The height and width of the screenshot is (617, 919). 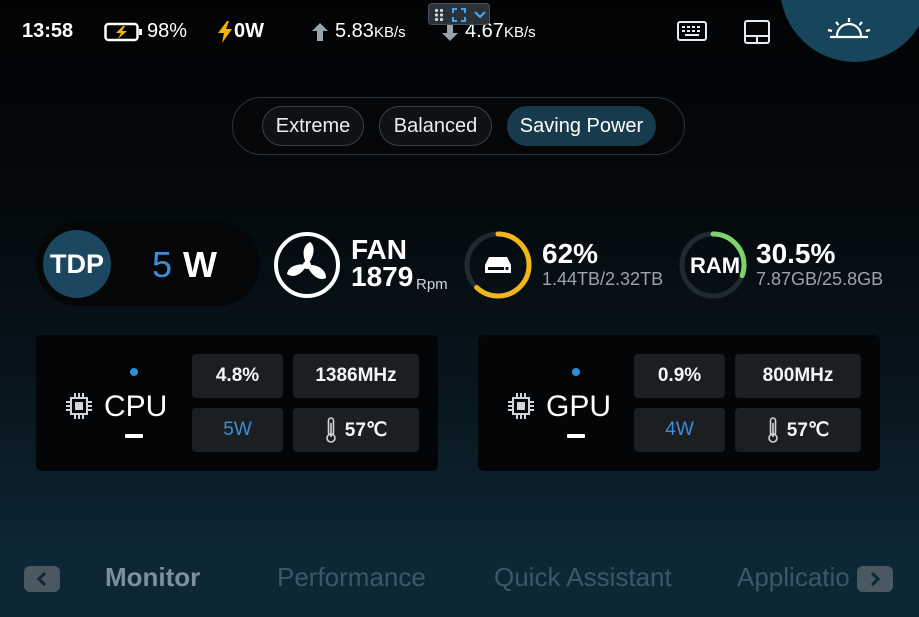 I want to click on cpu-label: CPU, so click(x=136, y=406).